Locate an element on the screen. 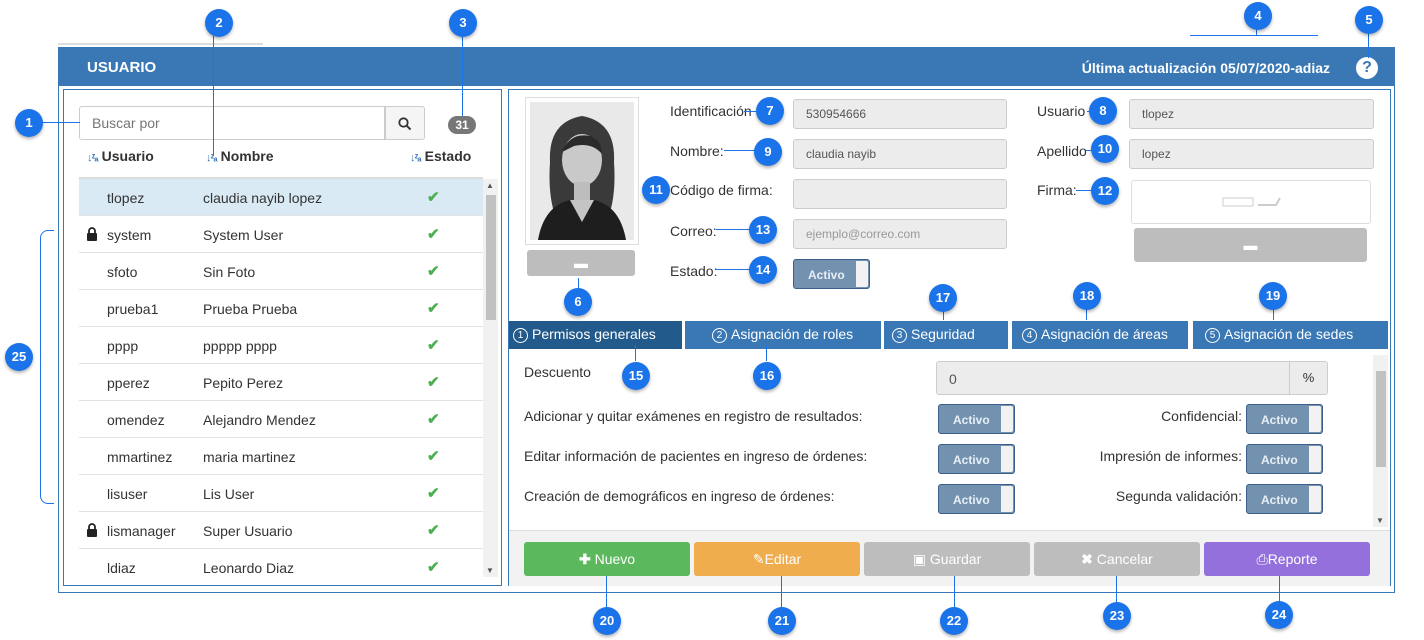 This screenshot has height=640, width=1424. discount-field: 0 % is located at coordinates (1132, 378).